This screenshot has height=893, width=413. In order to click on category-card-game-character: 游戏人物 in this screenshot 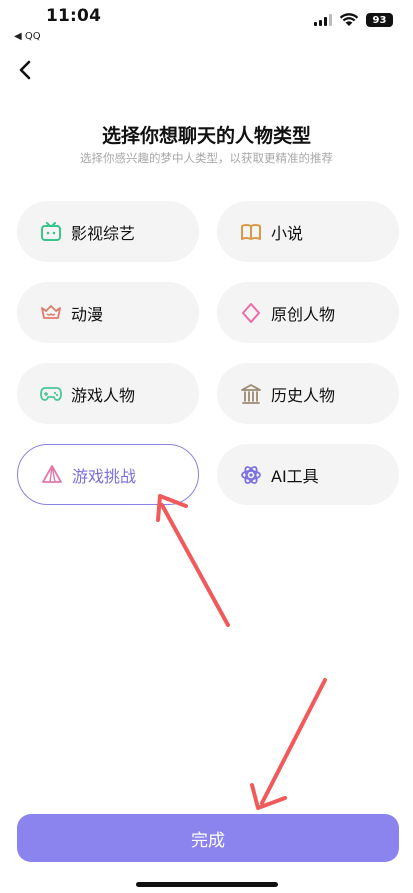, I will do `click(108, 393)`.